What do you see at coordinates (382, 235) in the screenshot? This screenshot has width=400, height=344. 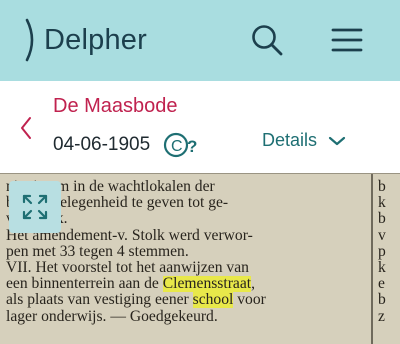 I see `adjacent-column-fragment: v` at bounding box center [382, 235].